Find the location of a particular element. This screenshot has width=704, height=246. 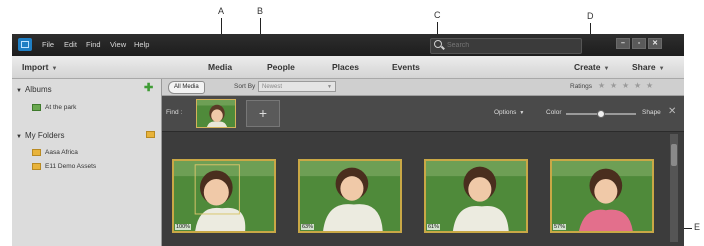

minimize-button: – is located at coordinates (623, 43).